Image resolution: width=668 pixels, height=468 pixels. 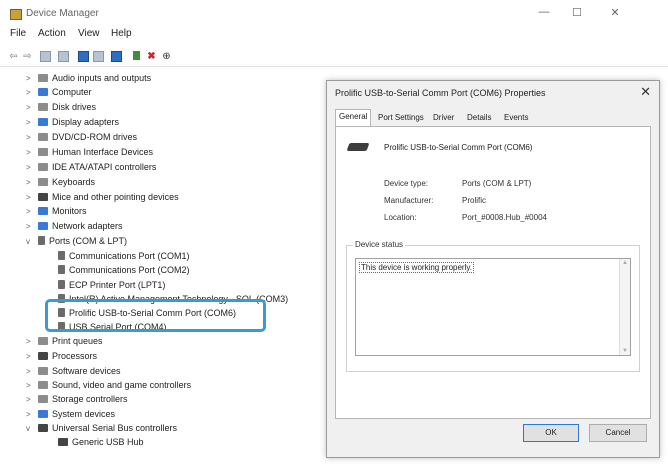 I want to click on tree-node-display-adapters: > Display adapters, so click(x=72, y=123).